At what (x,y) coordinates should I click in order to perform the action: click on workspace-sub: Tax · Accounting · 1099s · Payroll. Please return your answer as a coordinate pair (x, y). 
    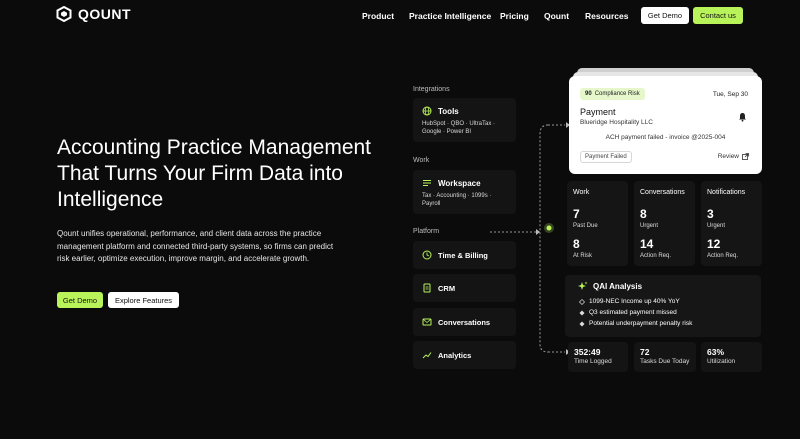
    Looking at the image, I should click on (457, 200).